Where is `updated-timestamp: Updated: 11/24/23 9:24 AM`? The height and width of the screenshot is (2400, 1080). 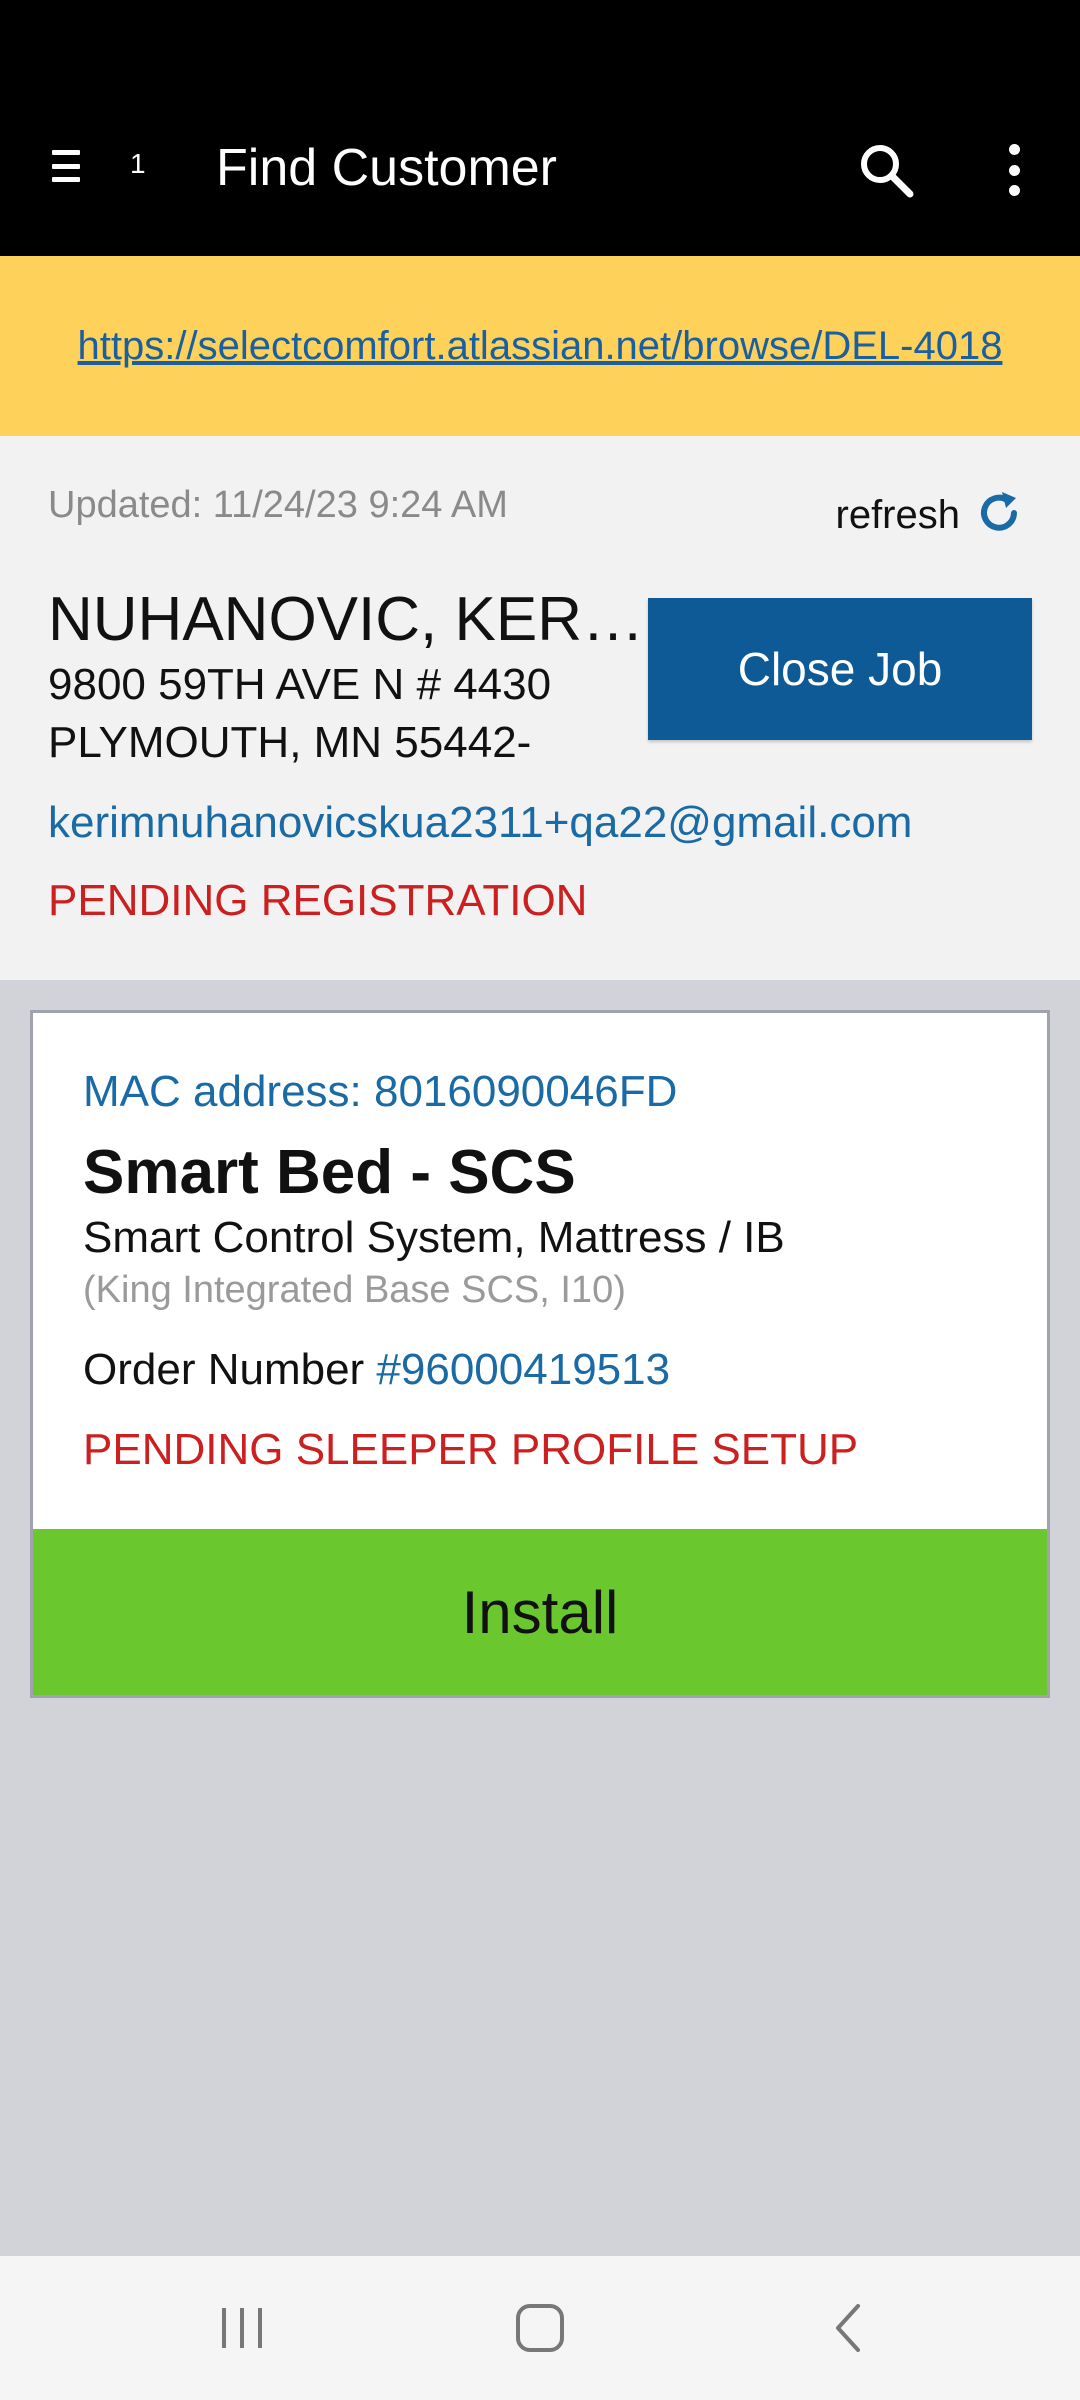 updated-timestamp: Updated: 11/24/23 9:24 AM is located at coordinates (278, 505).